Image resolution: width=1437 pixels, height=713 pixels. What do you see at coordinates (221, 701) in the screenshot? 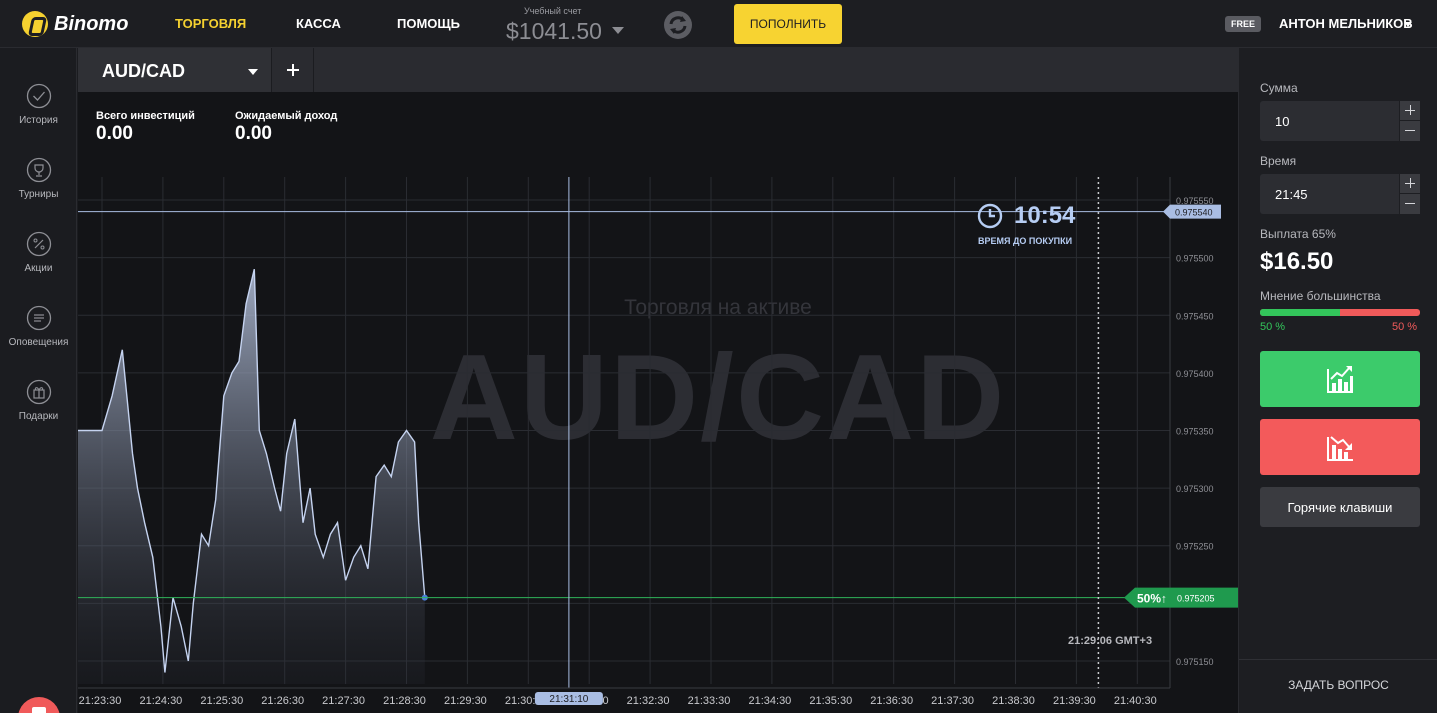
I see `x-tick-label: 21:25:30` at bounding box center [221, 701].